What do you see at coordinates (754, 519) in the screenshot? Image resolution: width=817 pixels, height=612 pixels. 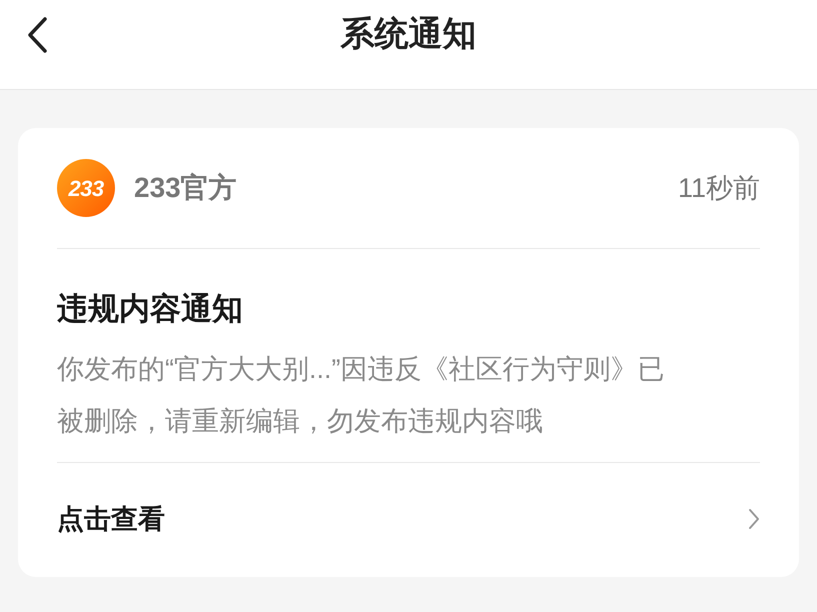 I see `chevron-right-icon` at bounding box center [754, 519].